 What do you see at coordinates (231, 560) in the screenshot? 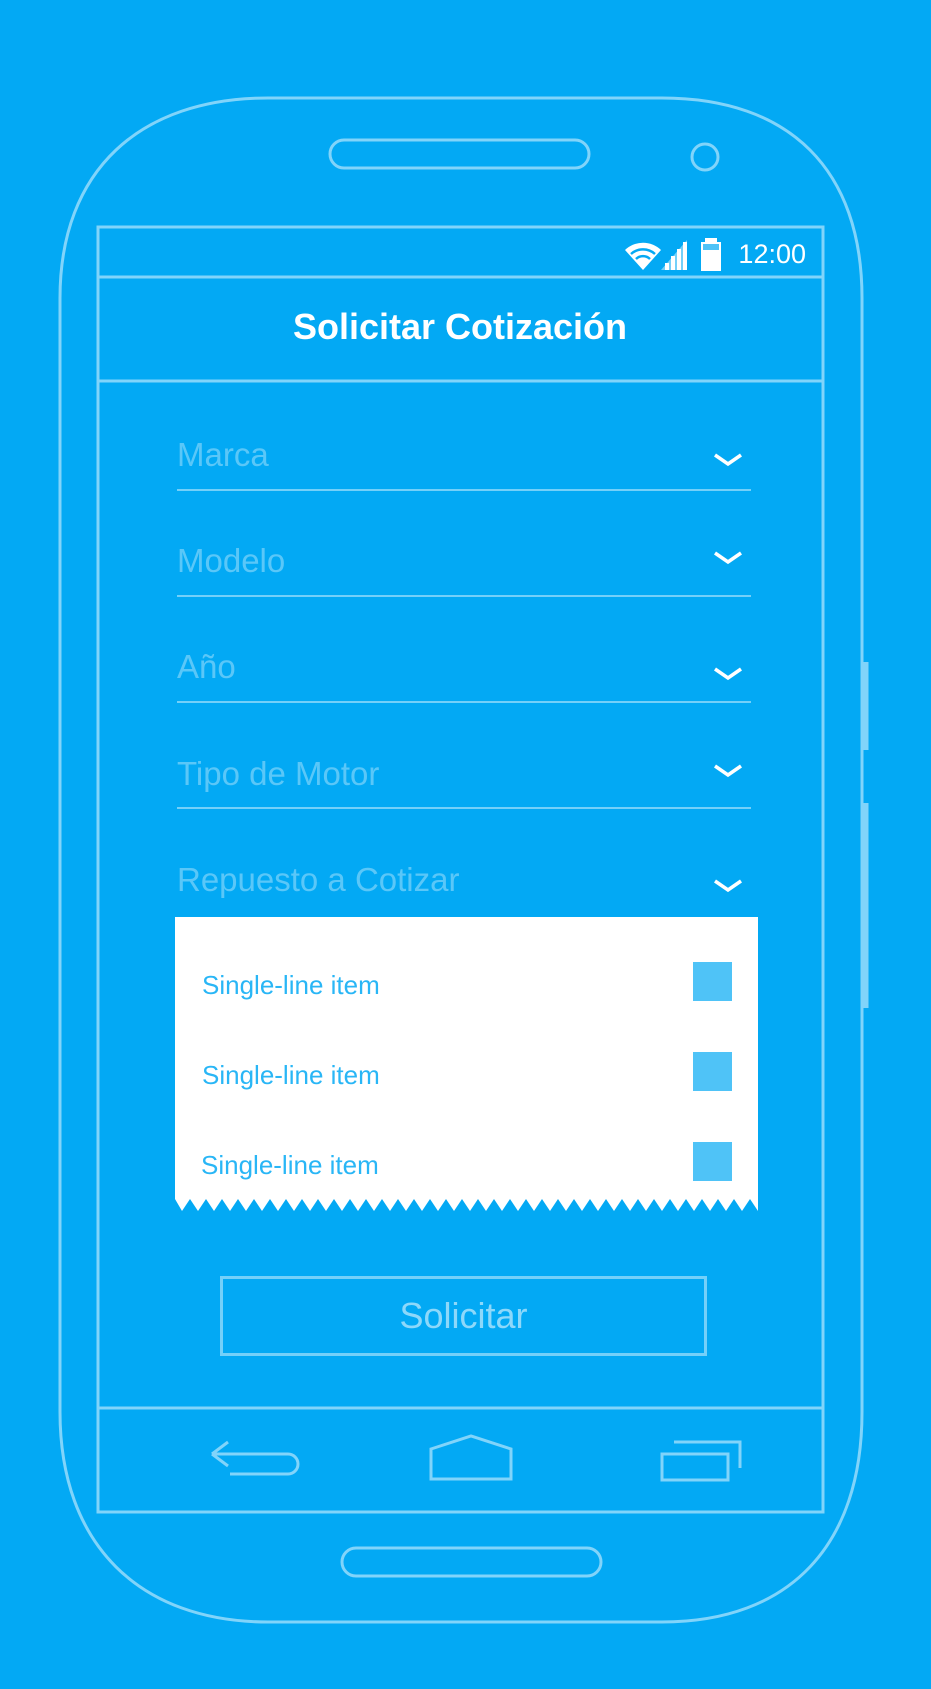
I see `field-label: Modelo` at bounding box center [231, 560].